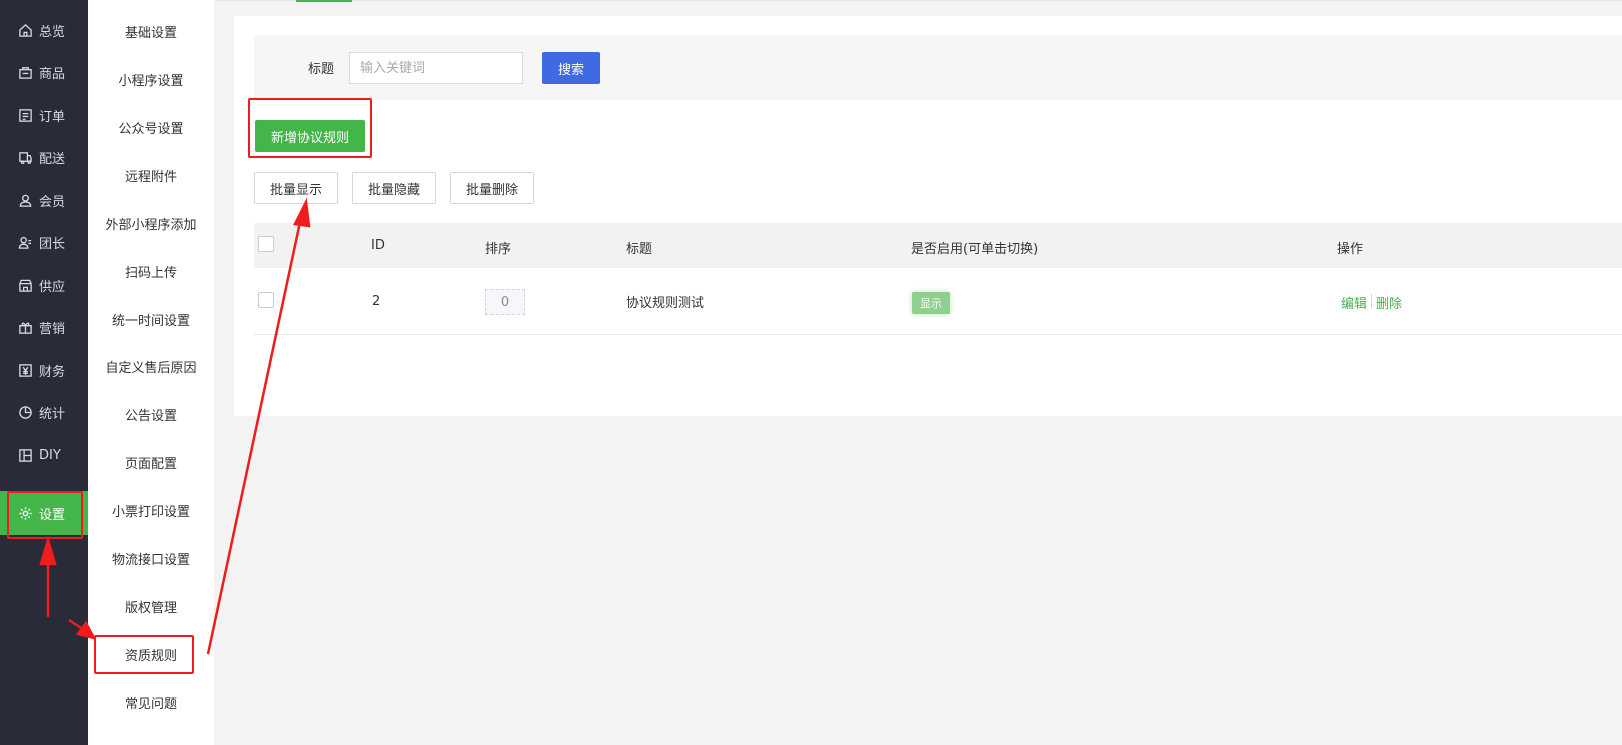 This screenshot has width=1622, height=745. I want to click on nav-item-marketing: 营销, so click(44, 327).